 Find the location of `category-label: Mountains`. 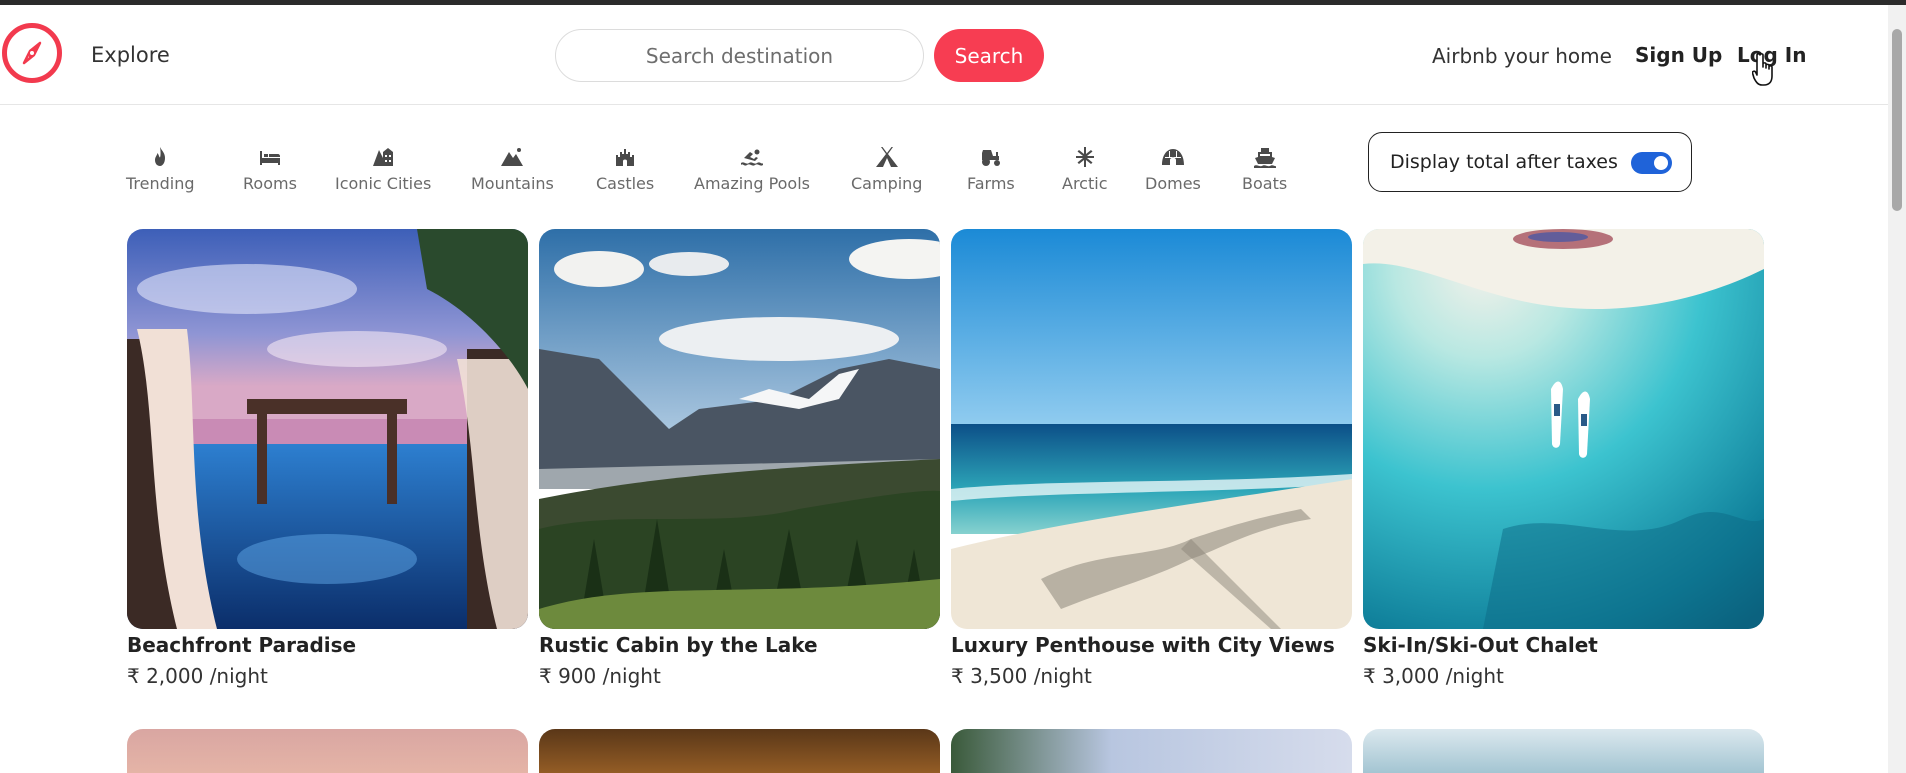

category-label: Mountains is located at coordinates (512, 183).